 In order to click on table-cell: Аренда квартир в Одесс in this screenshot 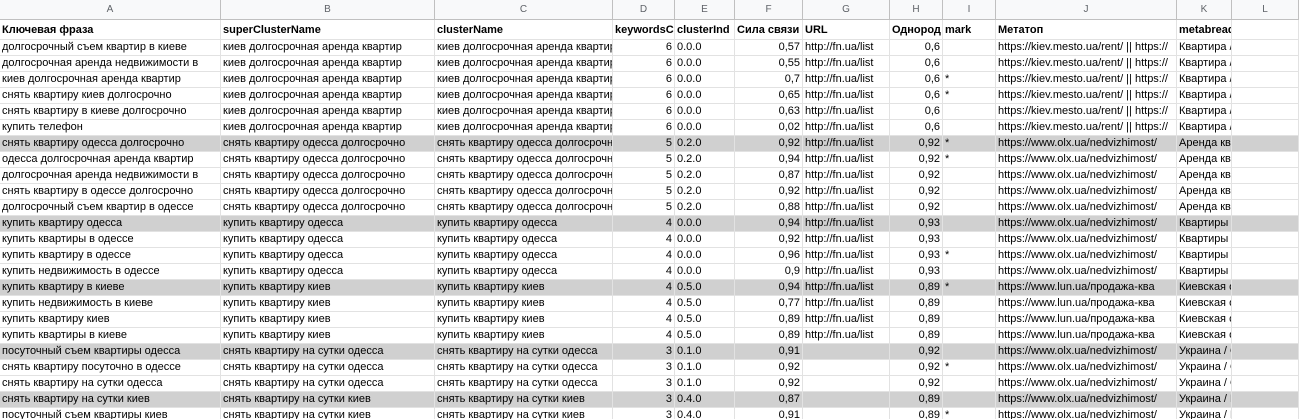, I will do `click(1204, 160)`.